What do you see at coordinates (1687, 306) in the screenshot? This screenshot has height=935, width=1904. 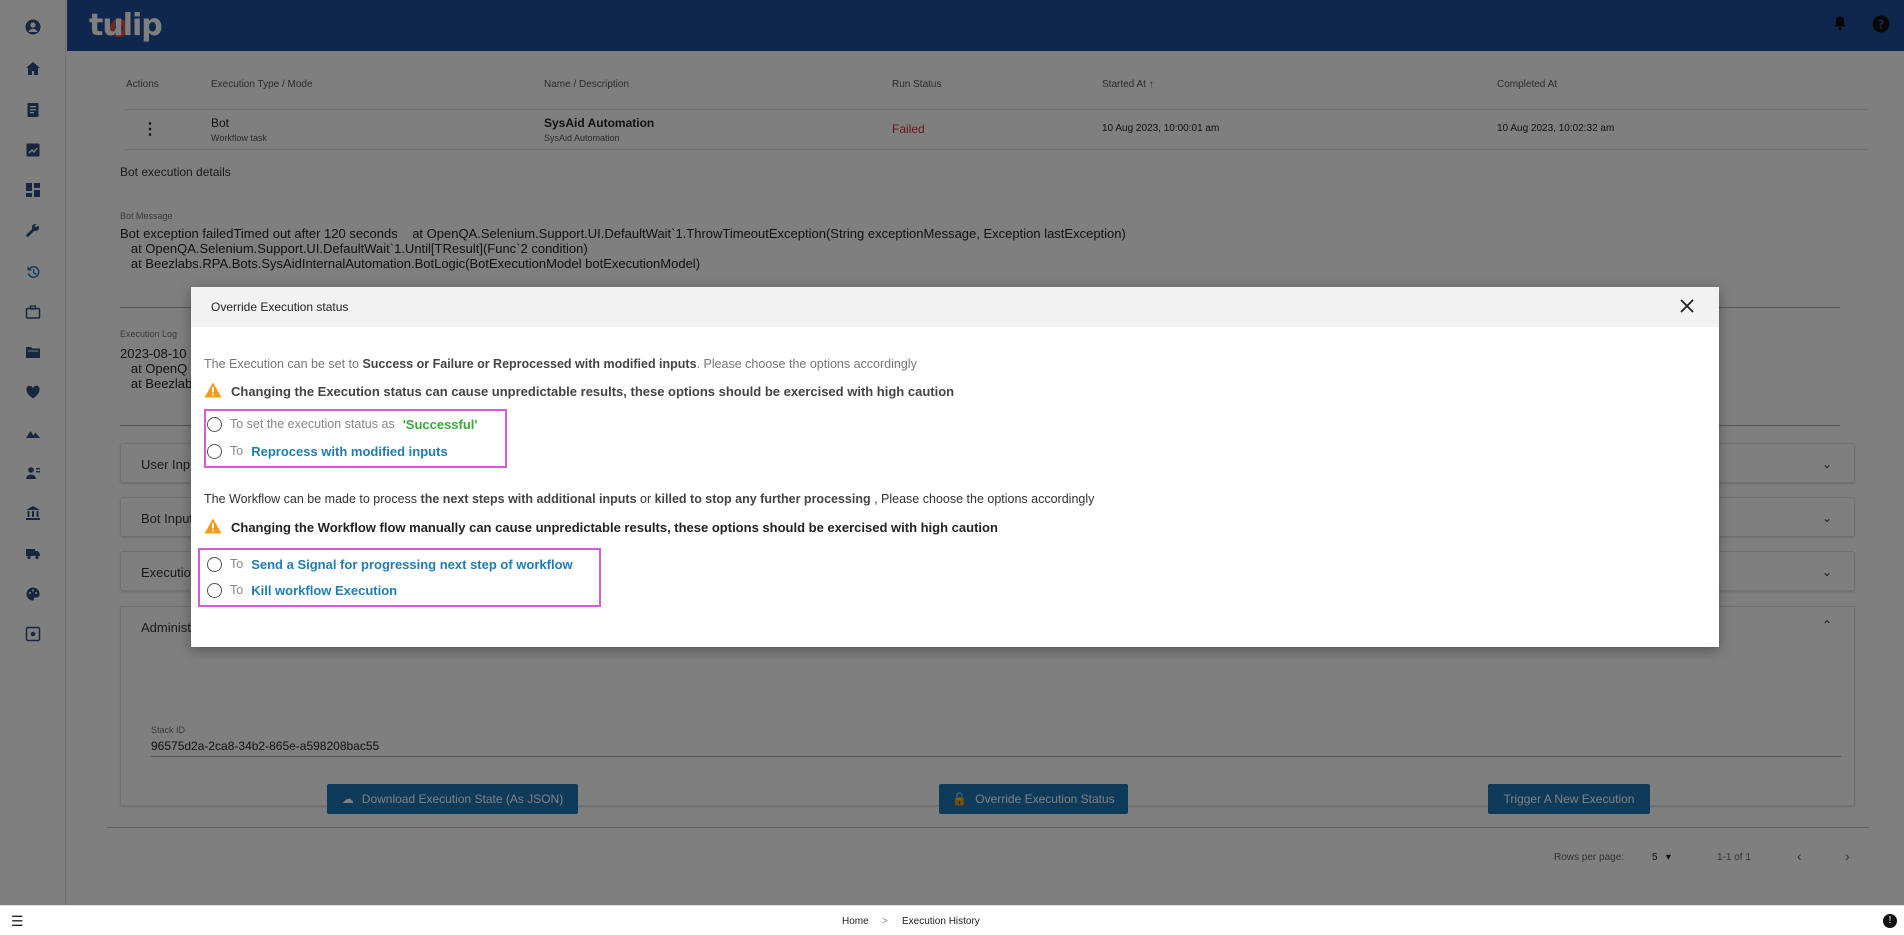 I see `close-icon` at bounding box center [1687, 306].